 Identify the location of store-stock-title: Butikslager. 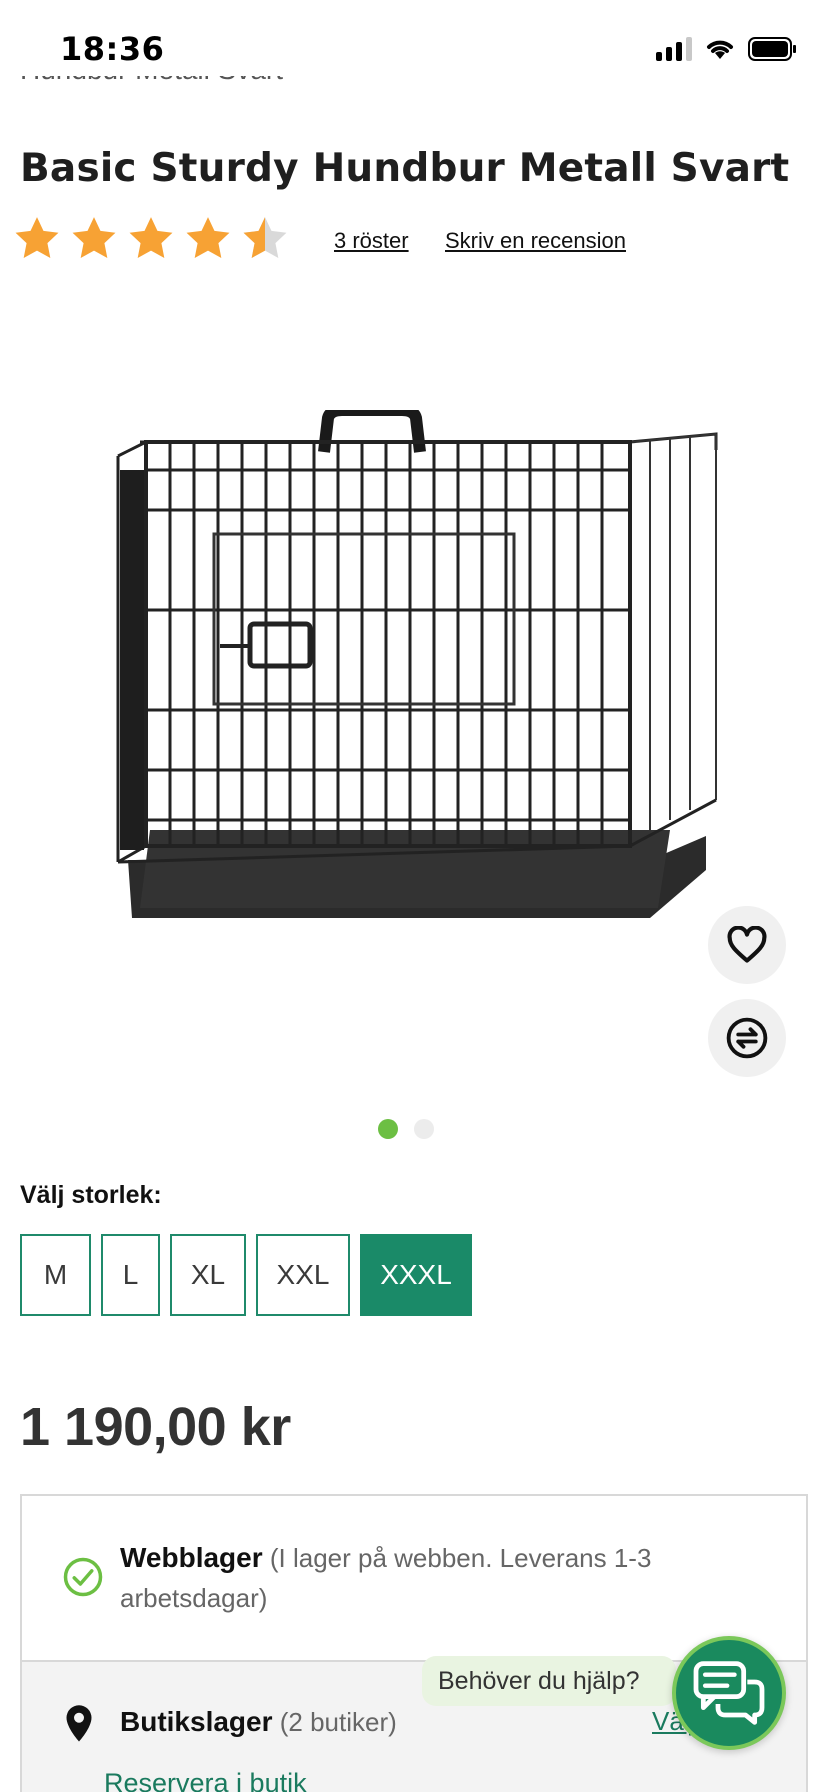
(196, 1721).